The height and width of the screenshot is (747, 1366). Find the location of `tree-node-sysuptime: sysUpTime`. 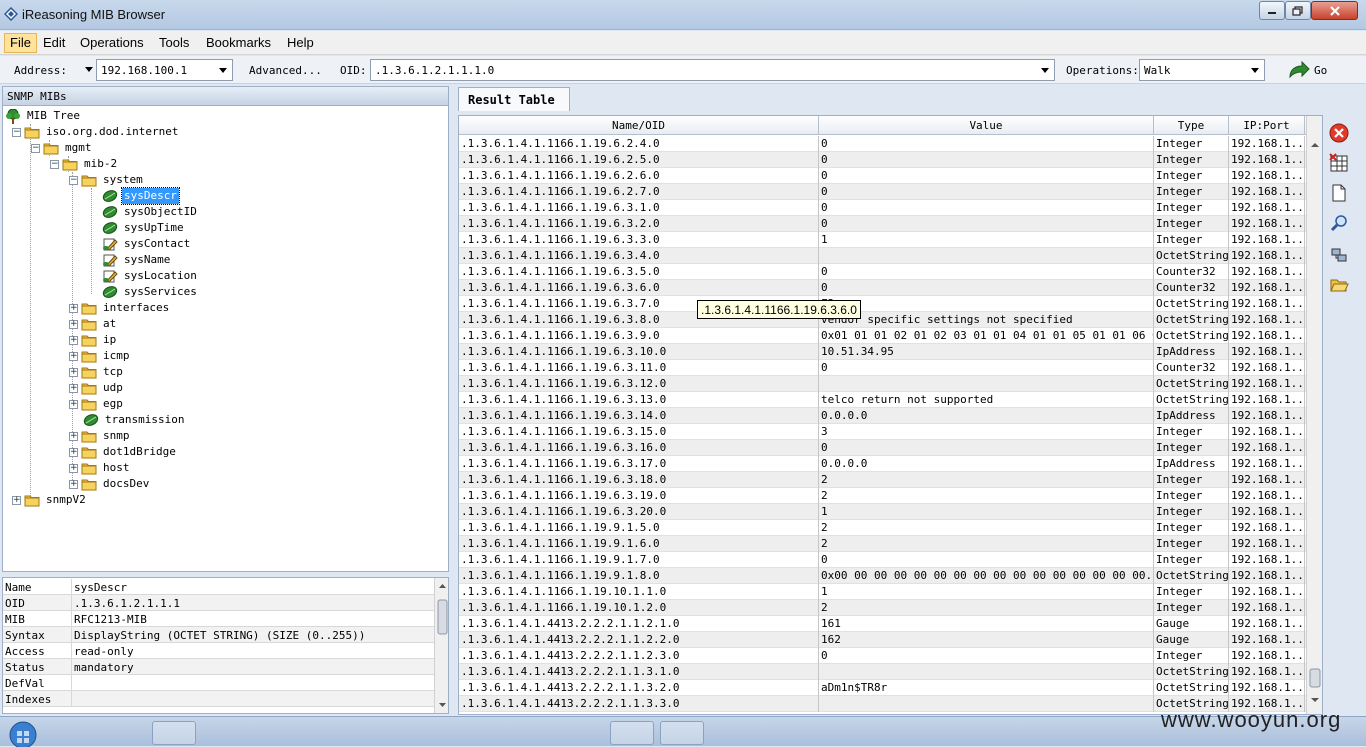

tree-node-sysuptime: sysUpTime is located at coordinates (144, 228).